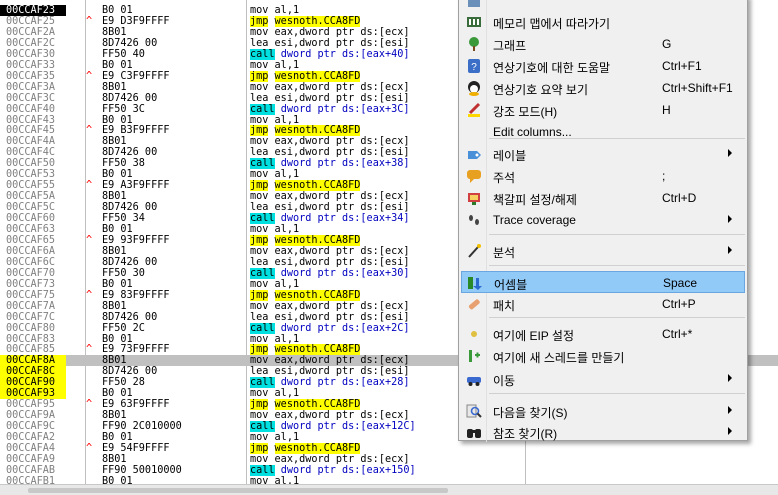 Image resolution: width=778 pixels, height=495 pixels. I want to click on instruction-cell: call dword ptr ds:[eax+30], so click(330, 273).